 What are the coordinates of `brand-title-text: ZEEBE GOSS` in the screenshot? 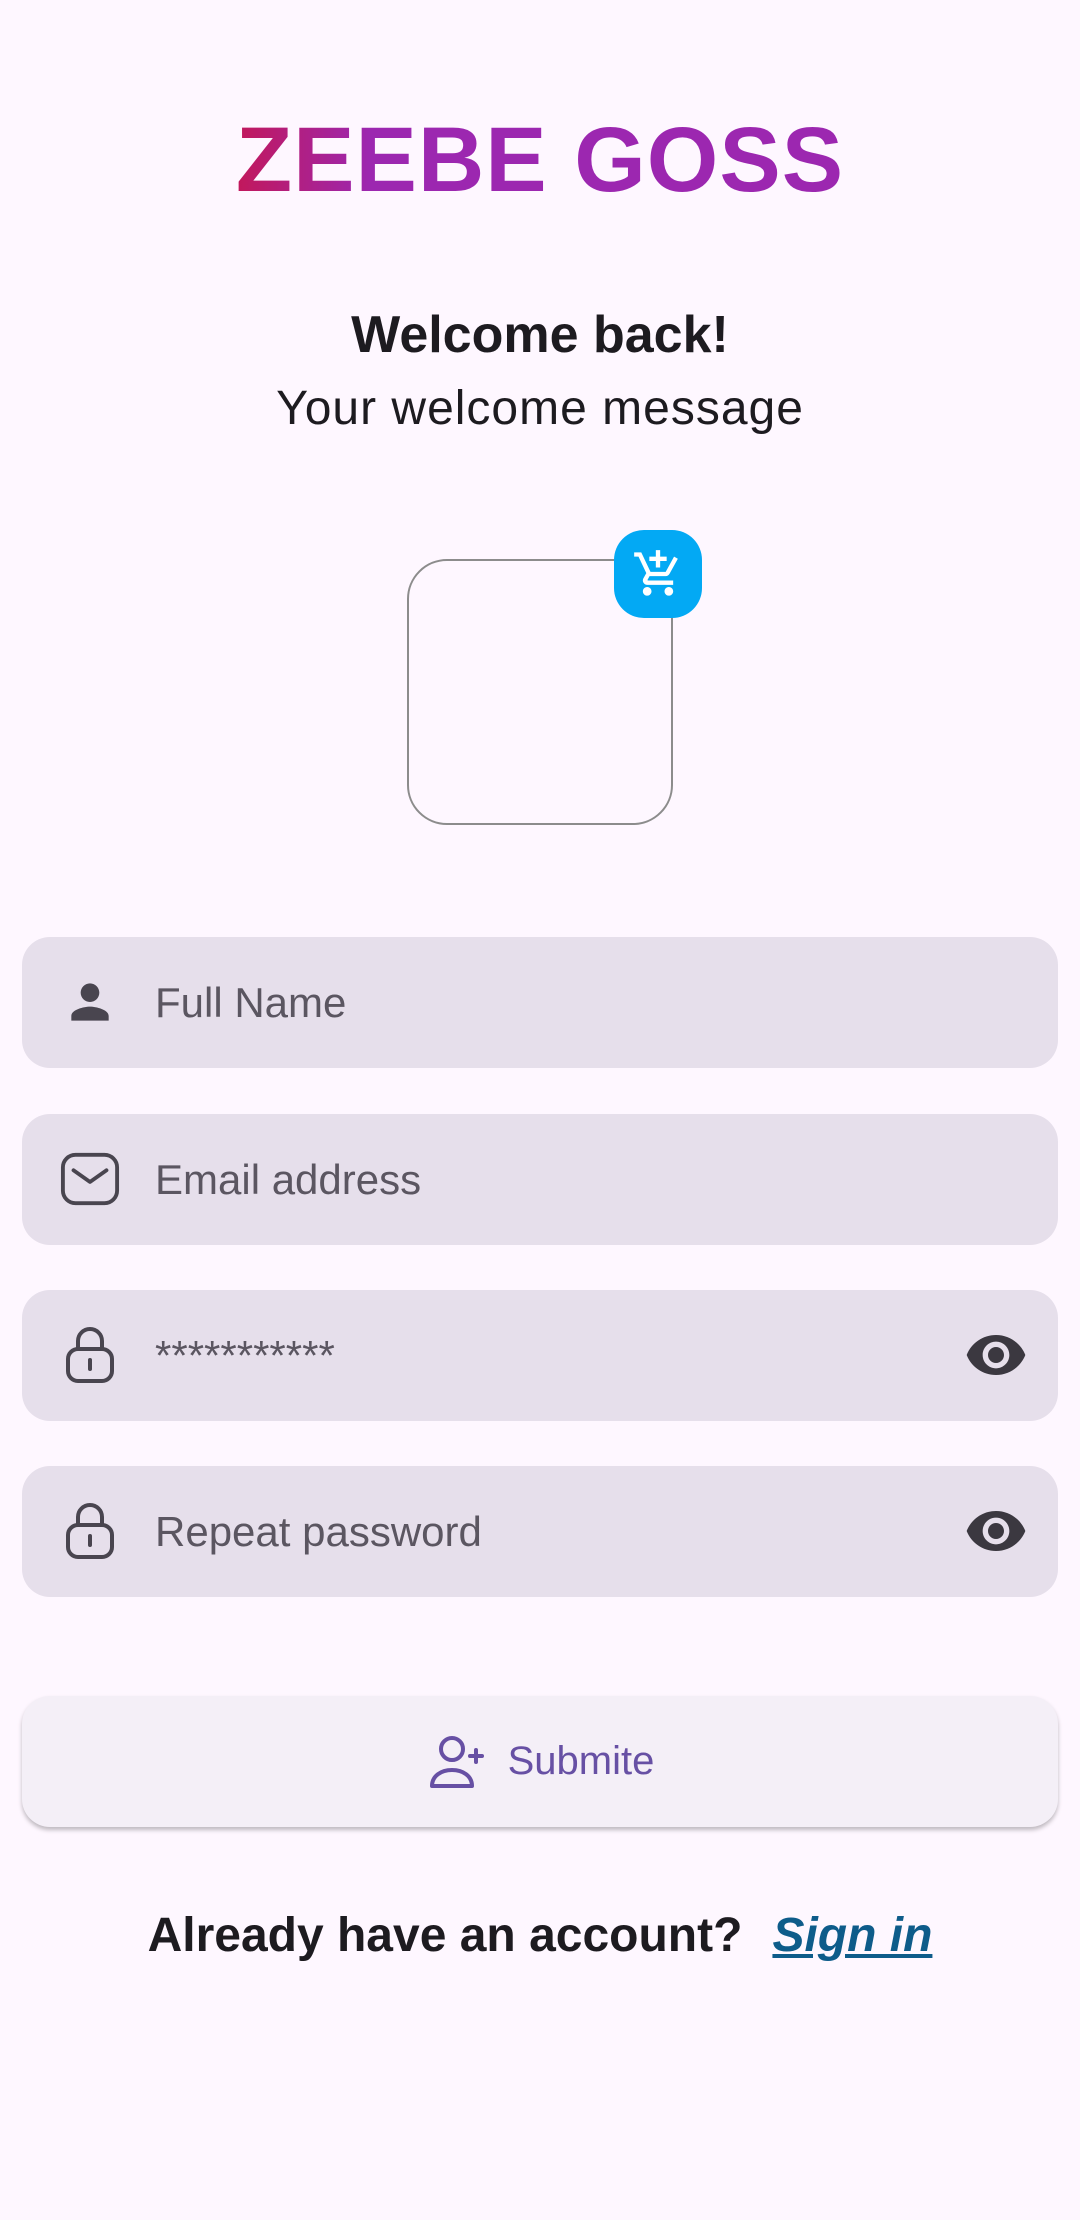 It's located at (540, 160).